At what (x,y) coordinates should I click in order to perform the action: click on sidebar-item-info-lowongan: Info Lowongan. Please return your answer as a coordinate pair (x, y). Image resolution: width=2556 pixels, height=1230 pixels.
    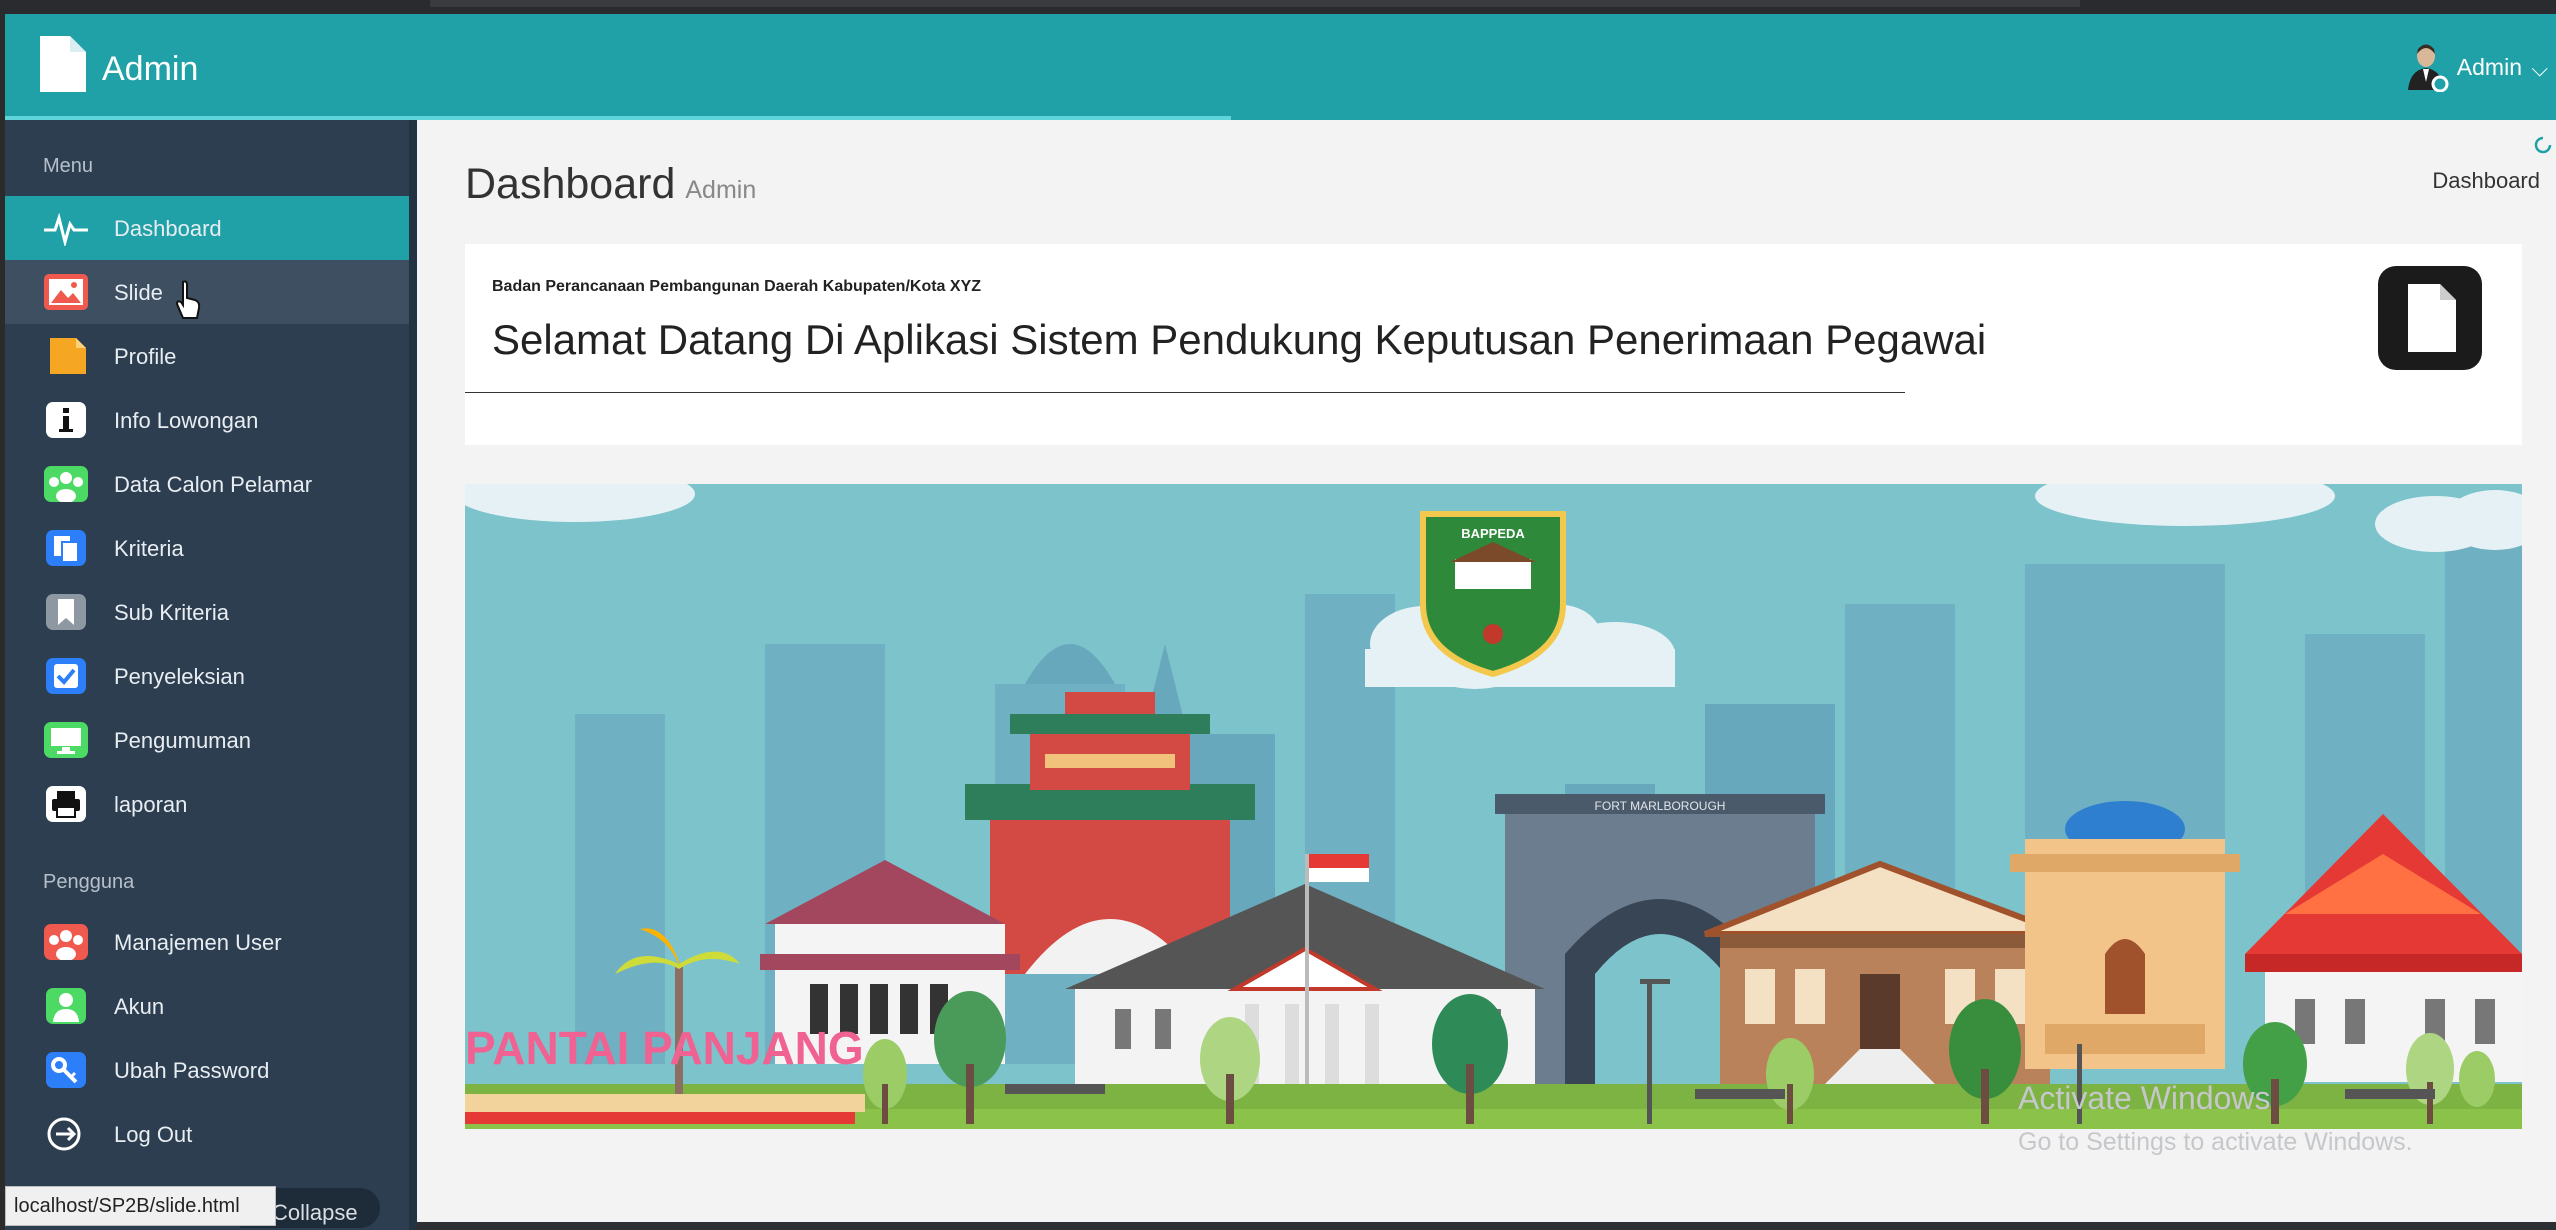
    Looking at the image, I should click on (207, 420).